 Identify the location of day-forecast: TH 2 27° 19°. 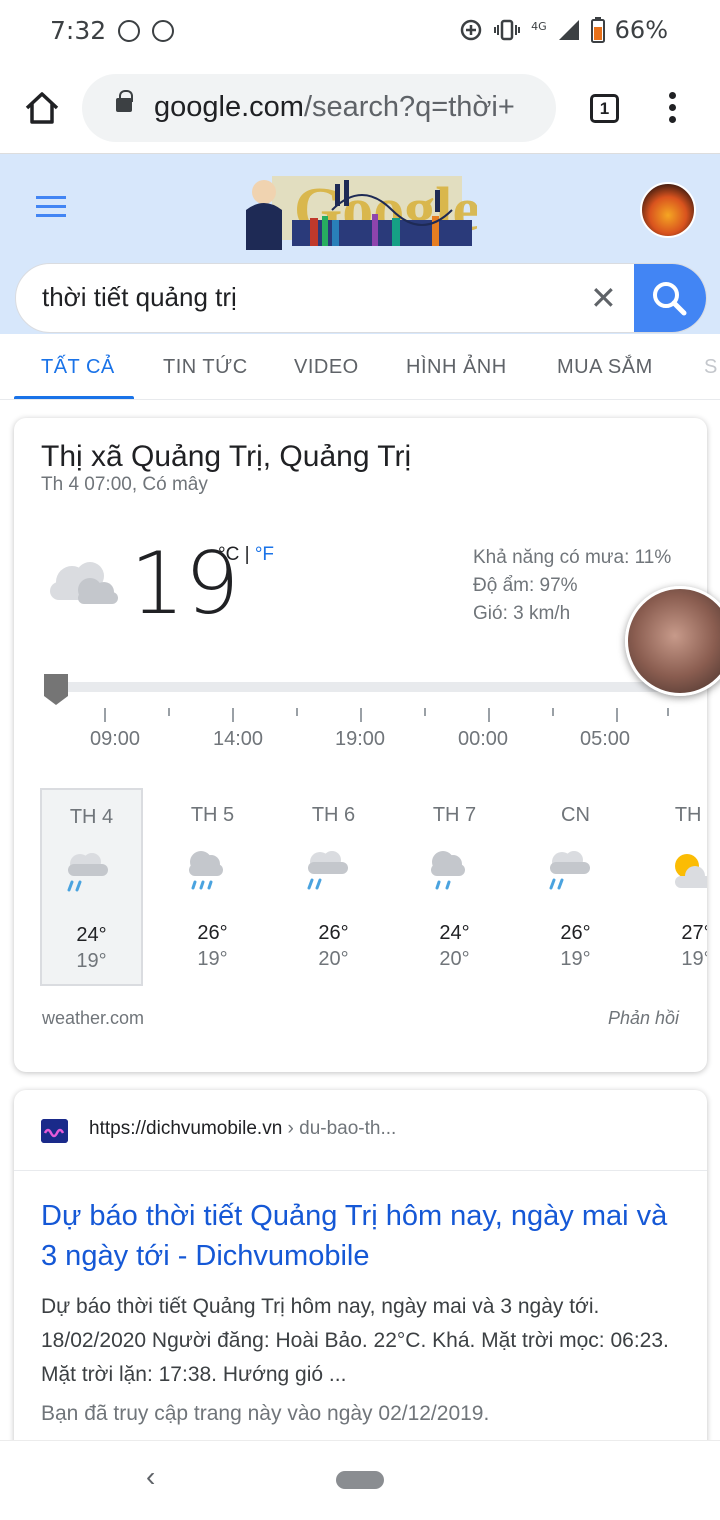
(676, 887).